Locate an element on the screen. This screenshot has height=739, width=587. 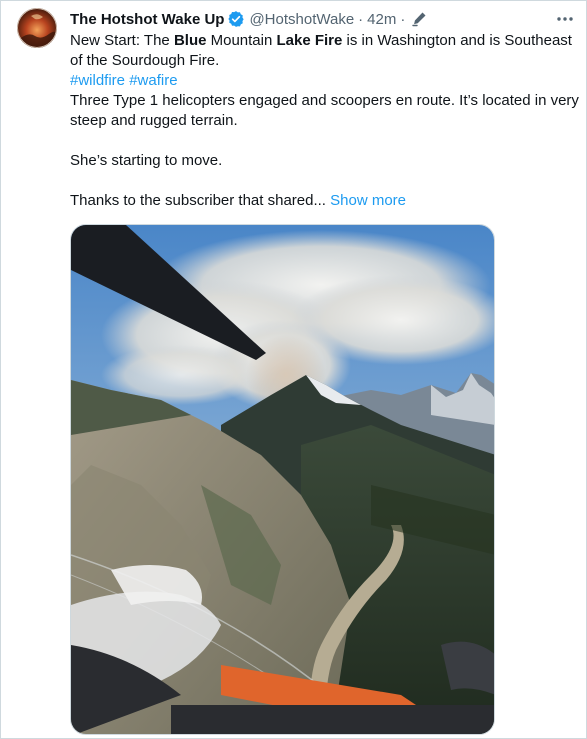
text-segment: Mountain is located at coordinates (241, 40).